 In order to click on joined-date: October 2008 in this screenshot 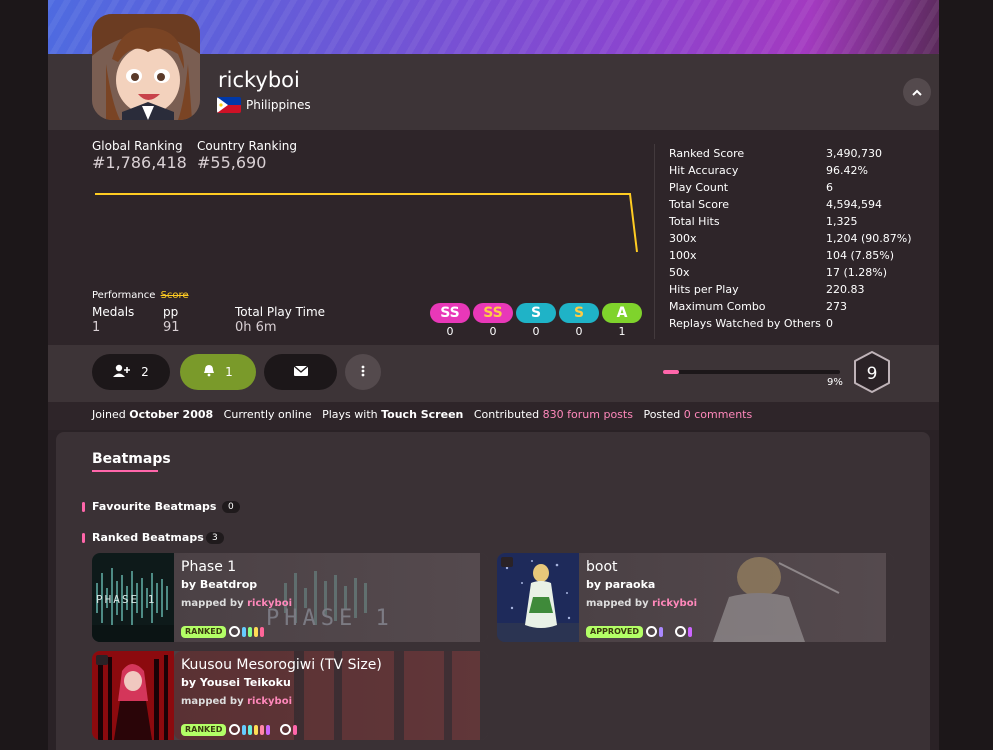, I will do `click(171, 414)`.